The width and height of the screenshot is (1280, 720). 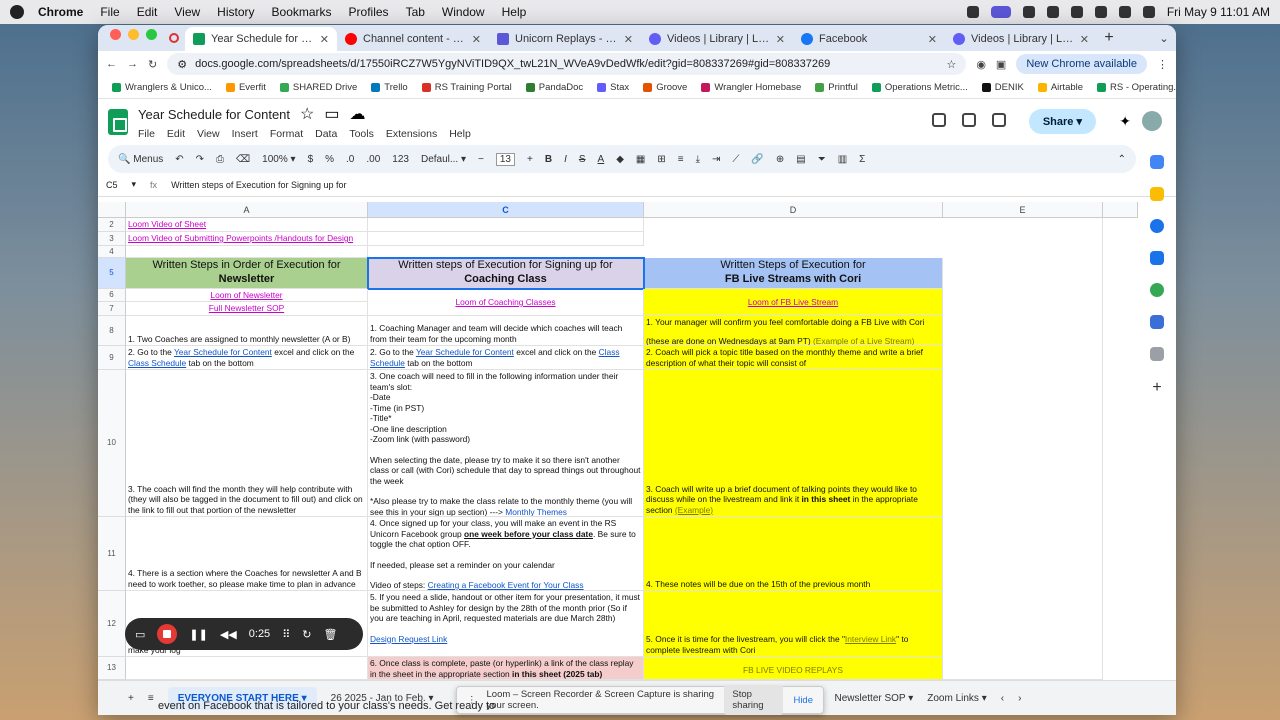 What do you see at coordinates (302, 12) in the screenshot?
I see `menu-bookmarks: Bookmarks` at bounding box center [302, 12].